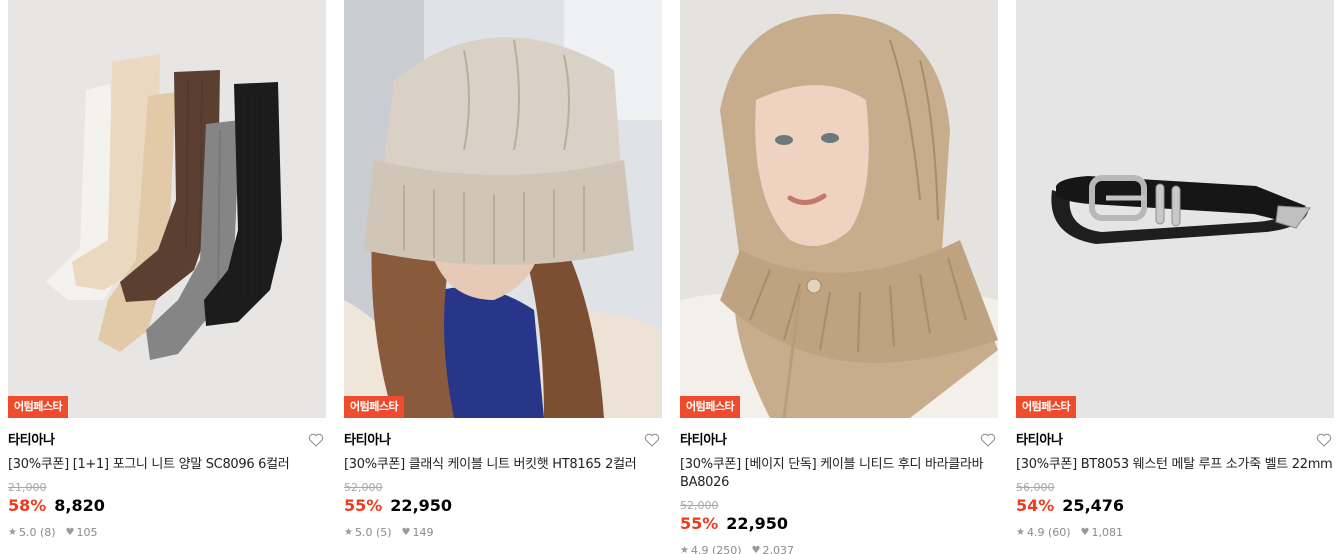 The width and height of the screenshot is (1340, 554). I want to click on sale-price: 25,476, so click(1093, 505).